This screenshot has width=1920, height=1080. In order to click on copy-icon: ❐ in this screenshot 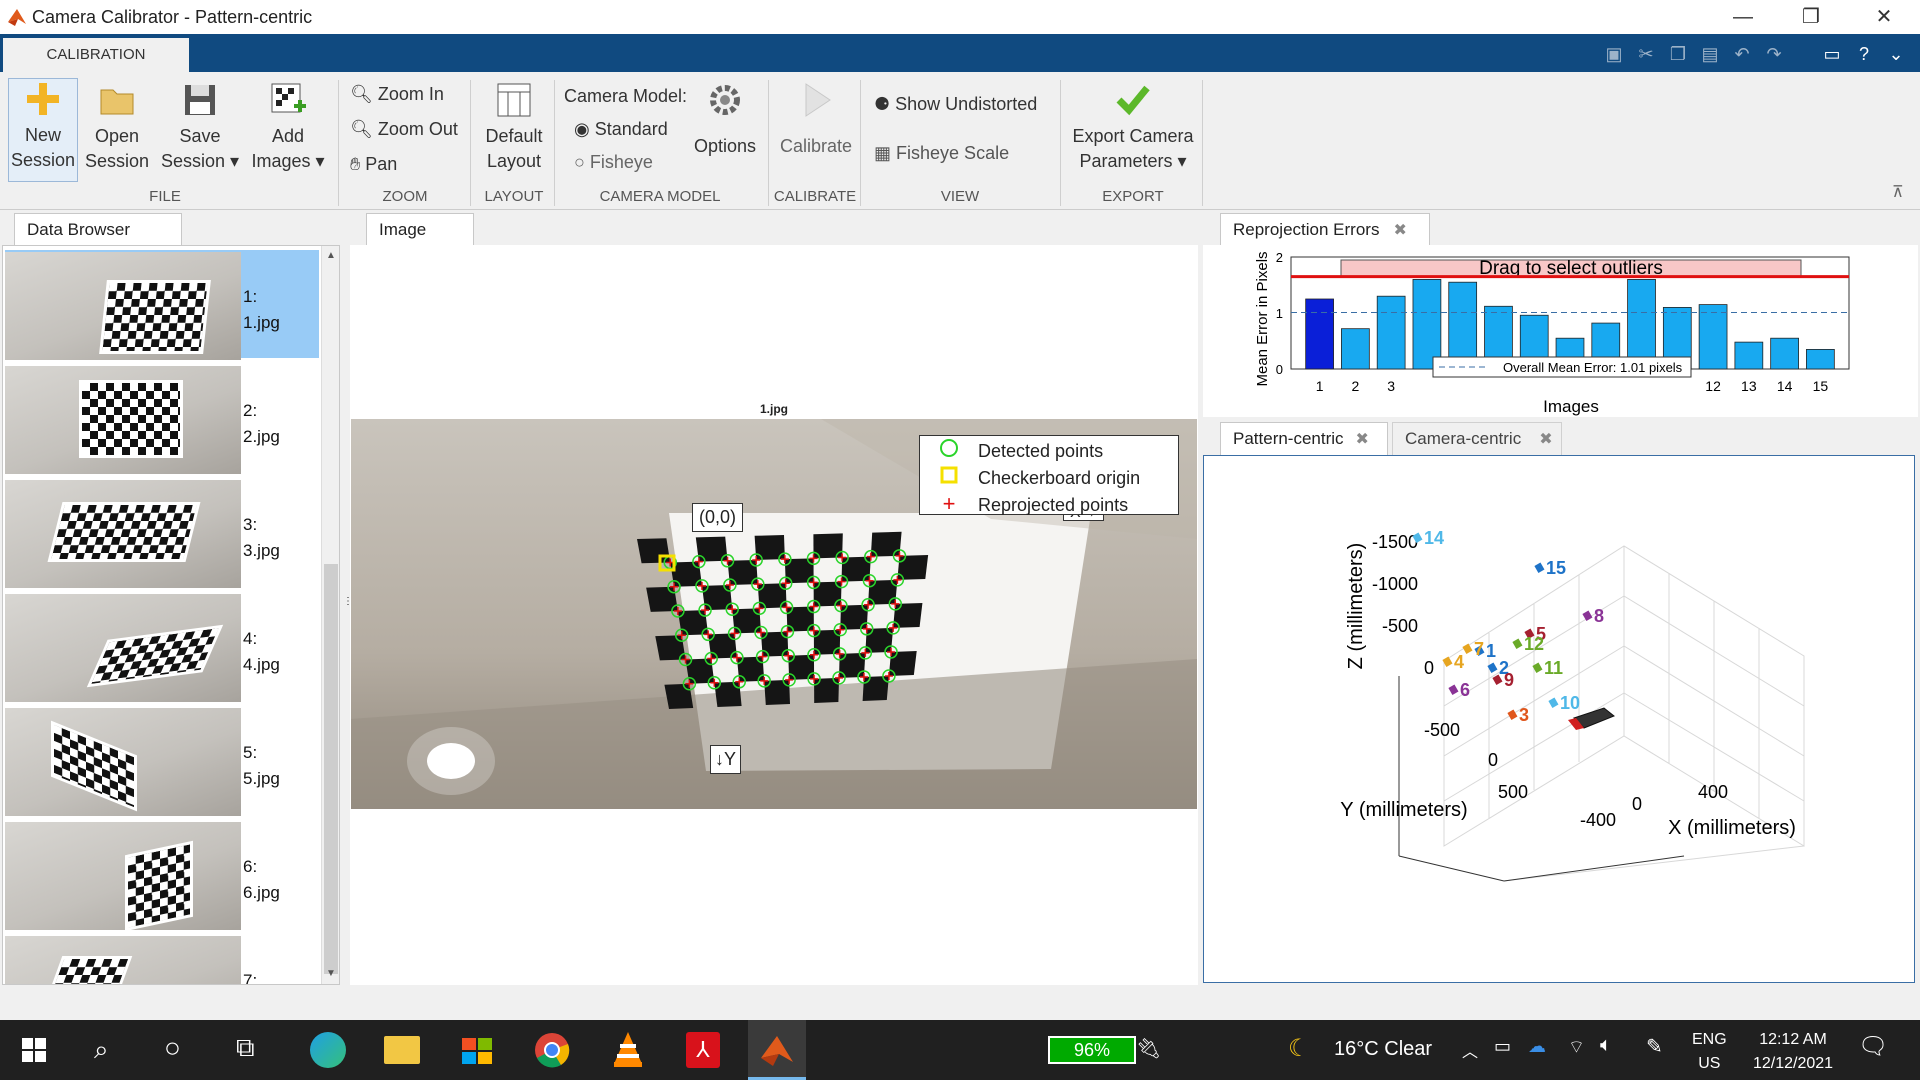, I will do `click(1678, 54)`.